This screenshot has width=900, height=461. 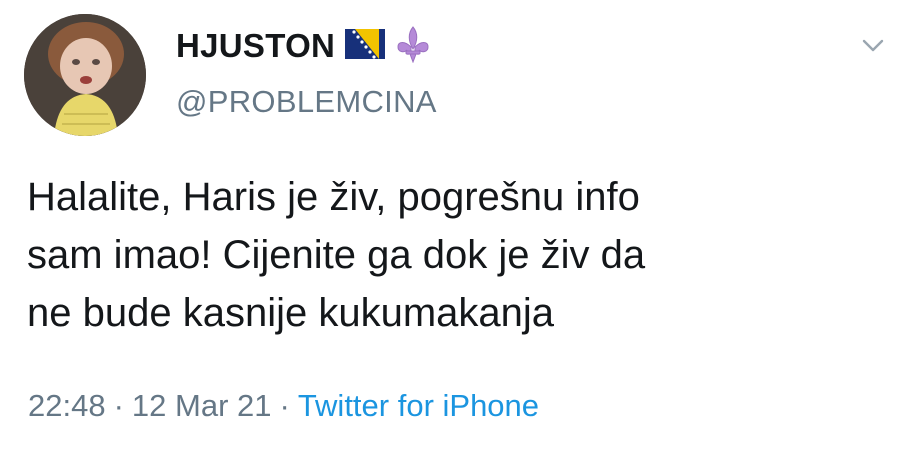 What do you see at coordinates (418, 406) in the screenshot?
I see `tweet-source-link: Twitter for iPhone` at bounding box center [418, 406].